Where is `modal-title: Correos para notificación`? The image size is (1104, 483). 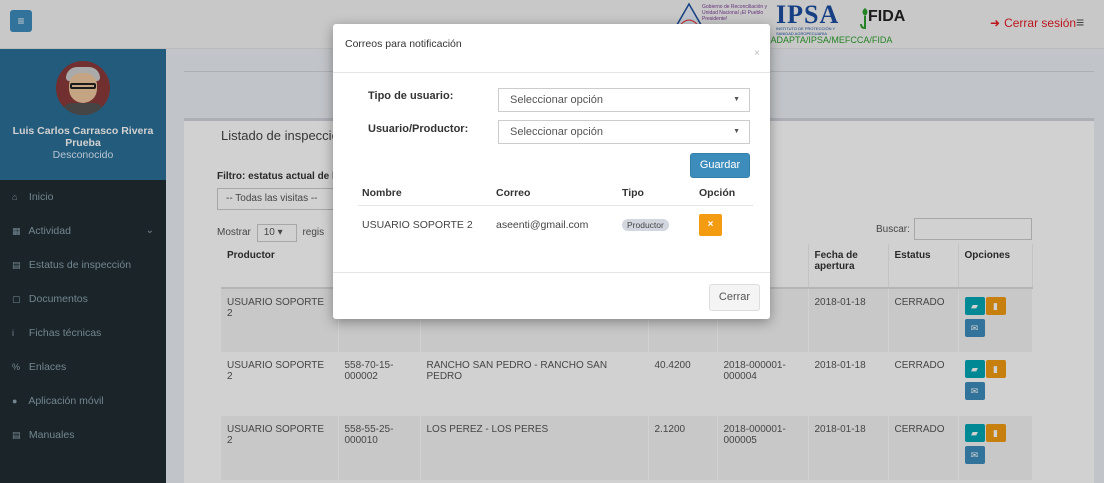
modal-title: Correos para notificación is located at coordinates (403, 44).